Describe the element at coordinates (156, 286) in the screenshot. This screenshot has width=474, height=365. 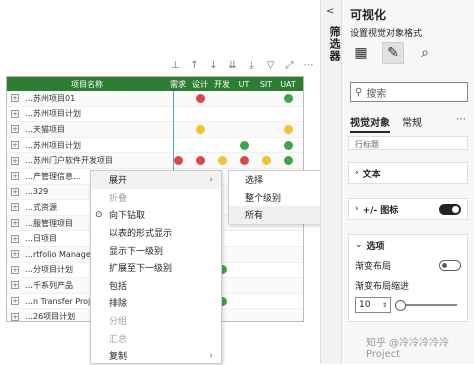
I see `context-menu-item: 包括` at that location.